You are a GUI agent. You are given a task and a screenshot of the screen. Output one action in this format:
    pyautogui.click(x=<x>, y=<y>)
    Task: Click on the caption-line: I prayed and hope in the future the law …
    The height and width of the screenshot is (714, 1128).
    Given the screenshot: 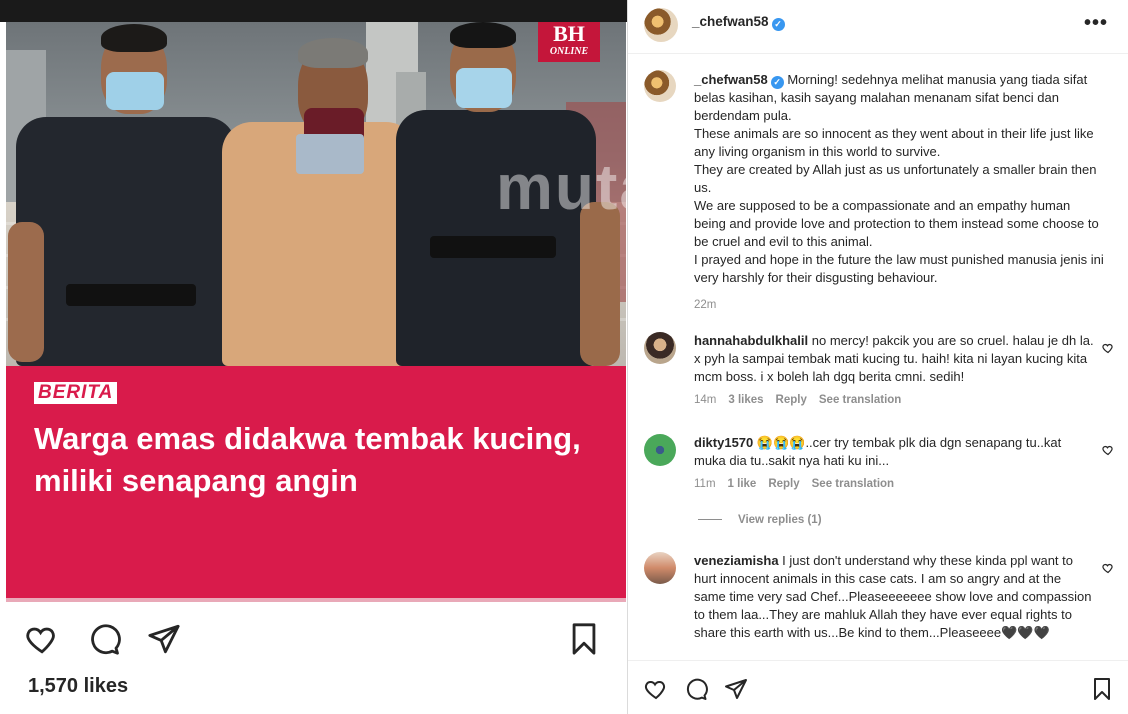 What is the action you would take?
    pyautogui.click(x=899, y=268)
    